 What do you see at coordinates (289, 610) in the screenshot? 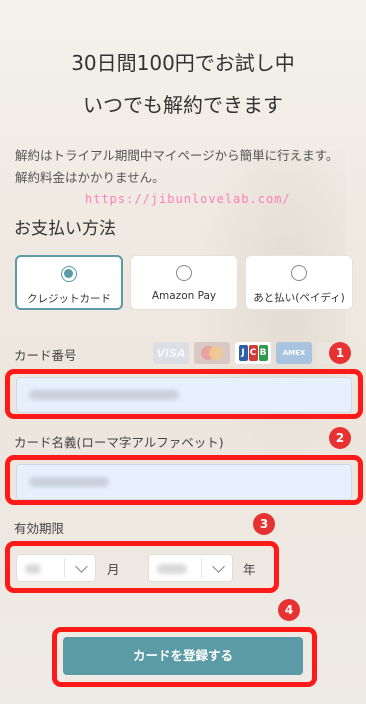
I see `annotation-badge-4: 4` at bounding box center [289, 610].